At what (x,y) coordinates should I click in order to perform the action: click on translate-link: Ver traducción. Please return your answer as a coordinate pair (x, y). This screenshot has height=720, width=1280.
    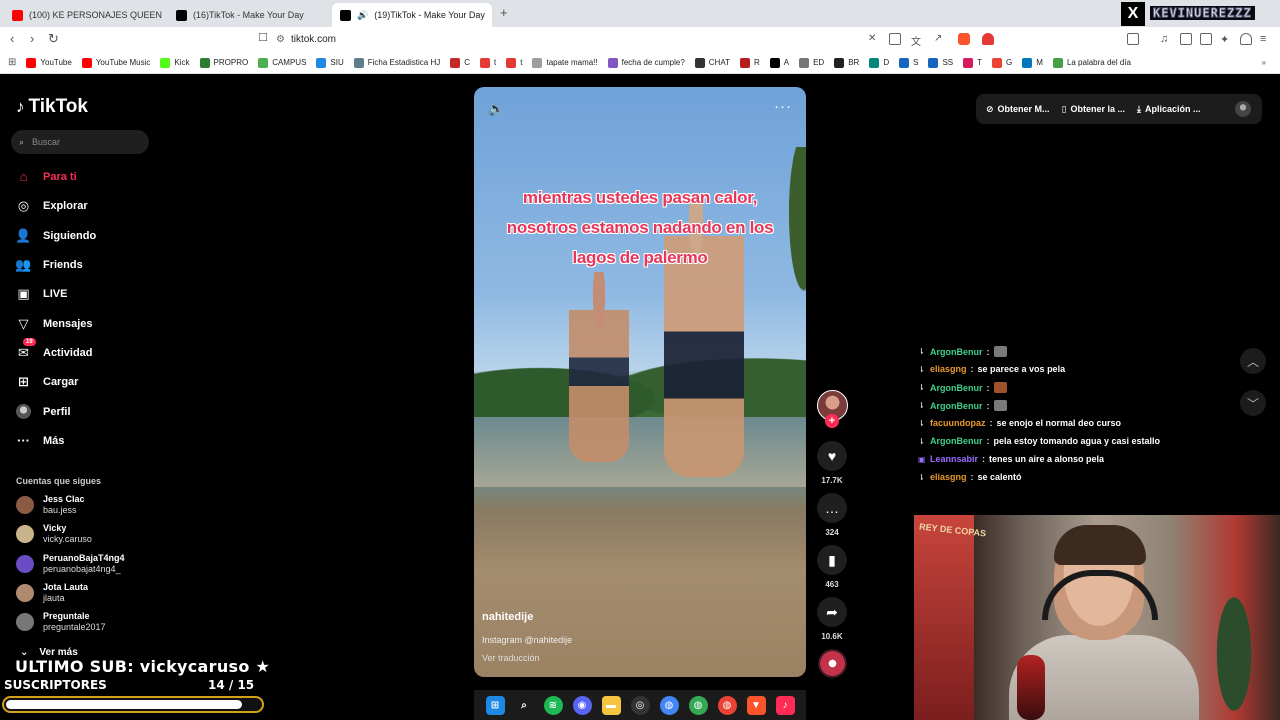
    Looking at the image, I should click on (511, 658).